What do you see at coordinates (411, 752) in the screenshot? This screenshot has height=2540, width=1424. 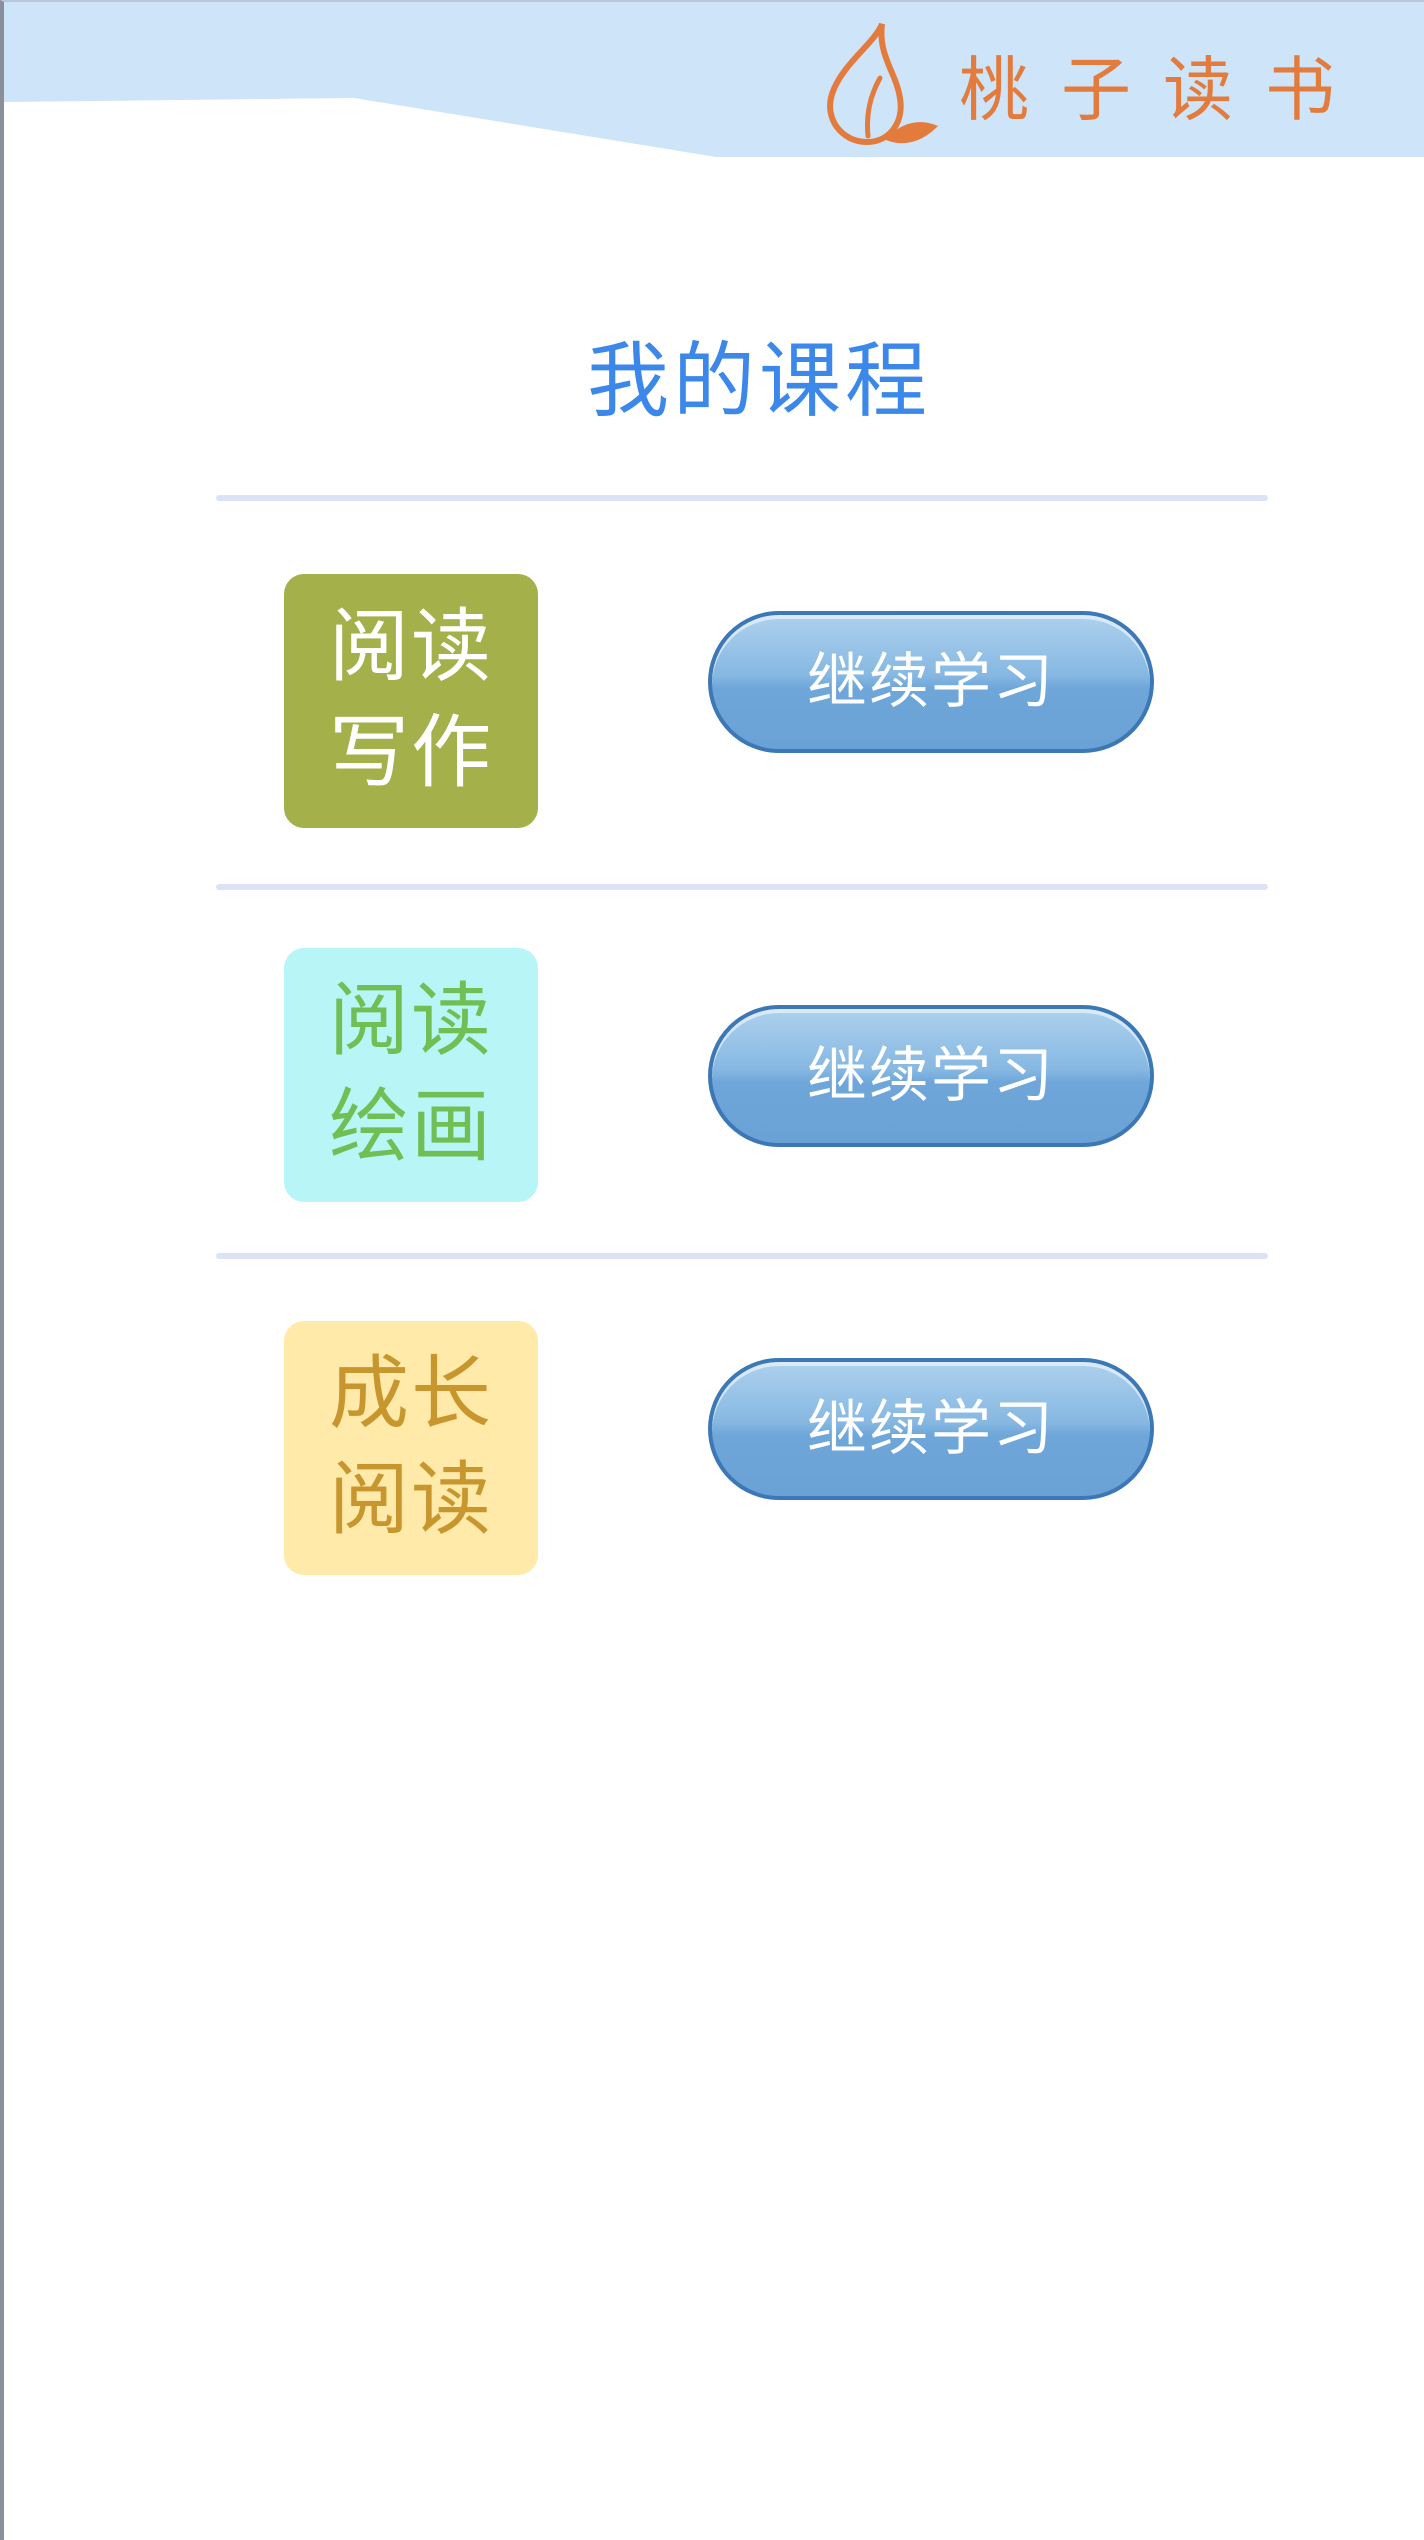 I see `course-tile-line: 写作` at bounding box center [411, 752].